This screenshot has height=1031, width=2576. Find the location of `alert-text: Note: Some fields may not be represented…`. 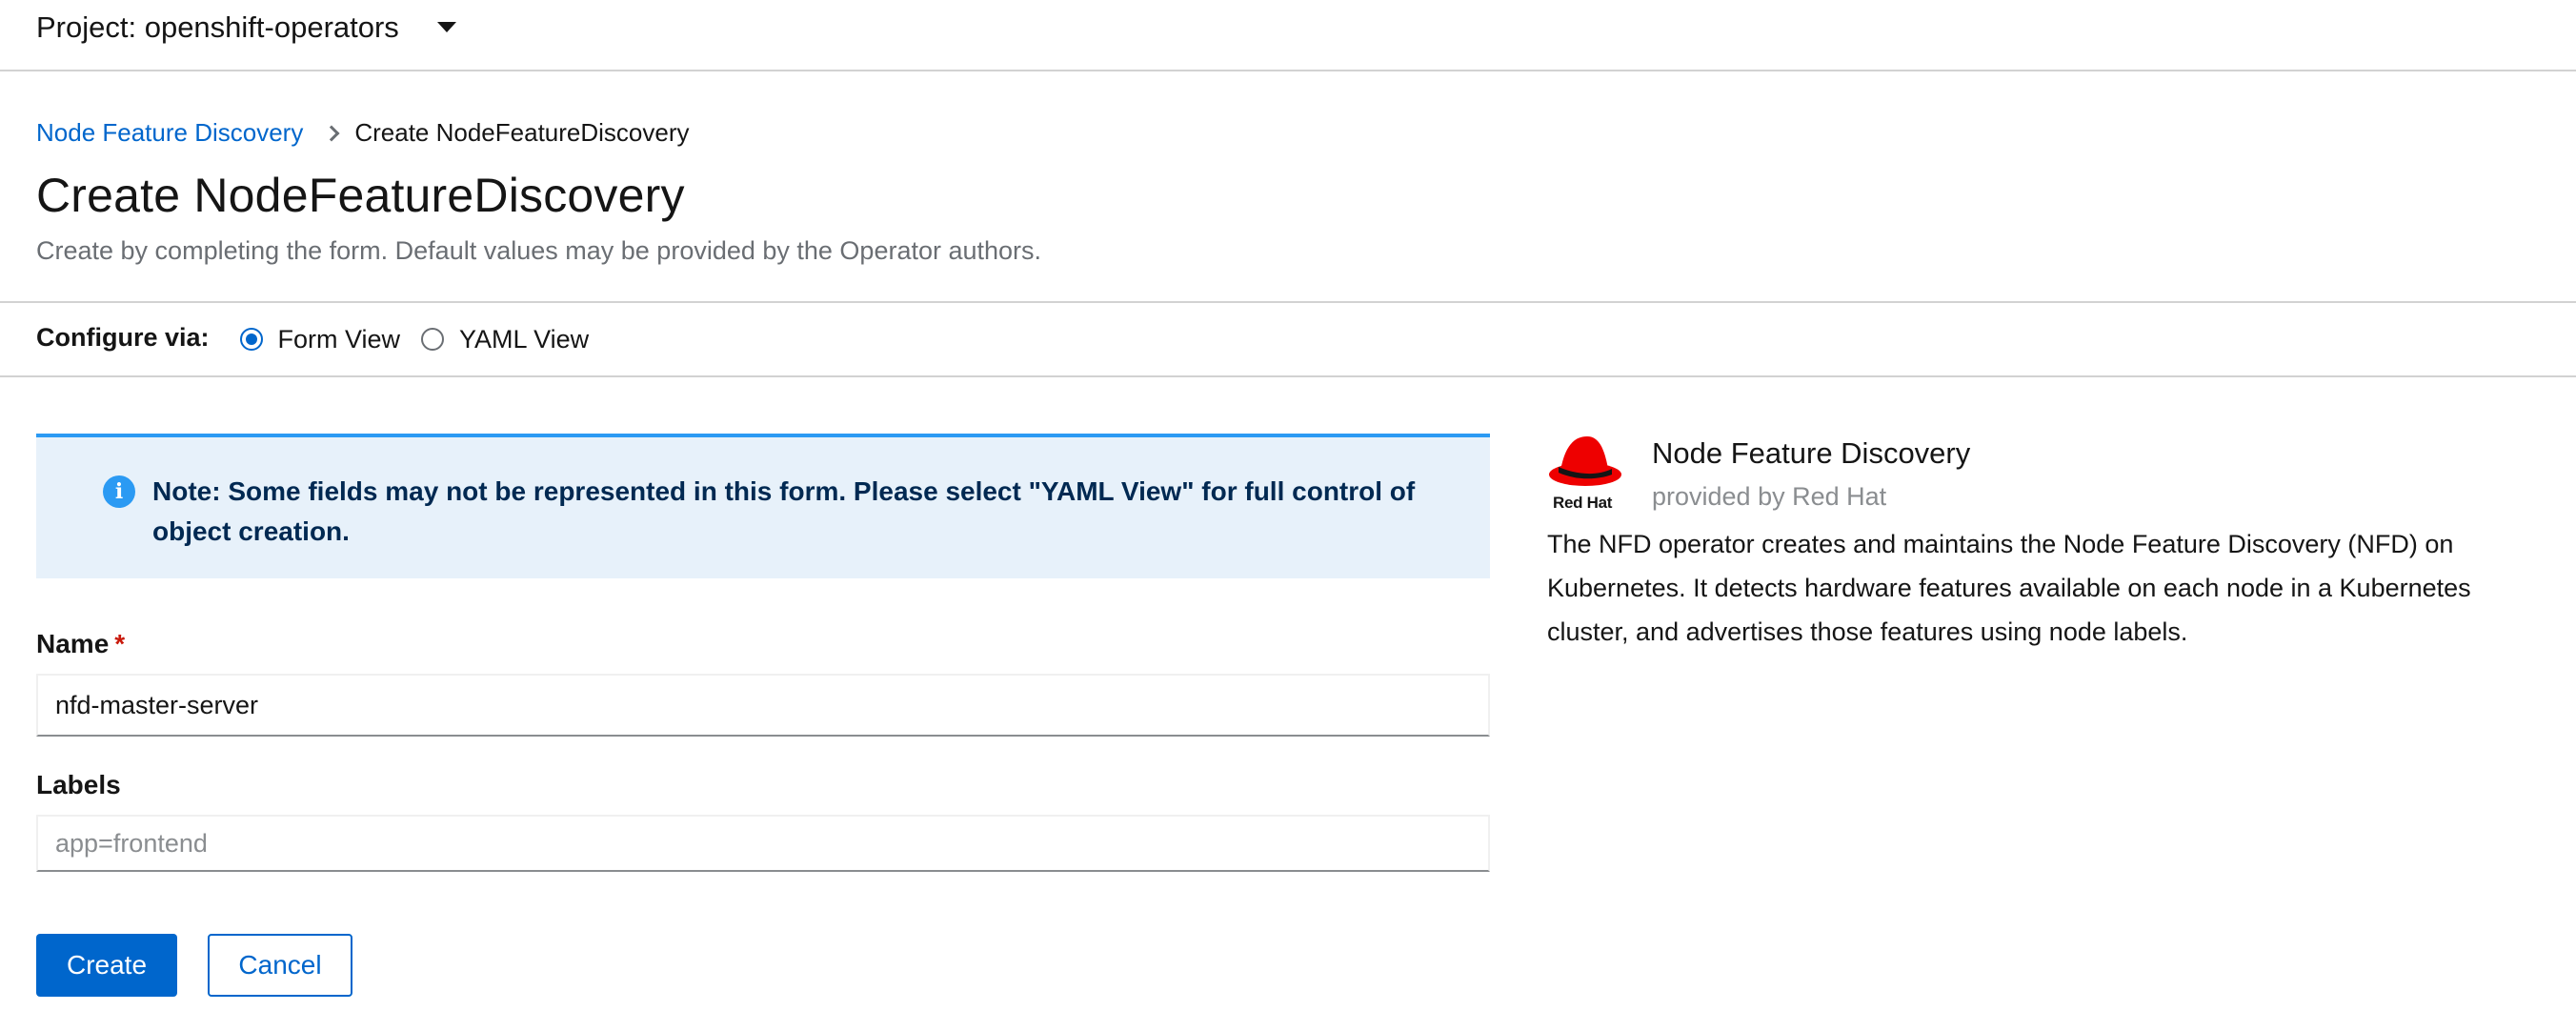

alert-text: Note: Some fields may not be represented… is located at coordinates (784, 511).